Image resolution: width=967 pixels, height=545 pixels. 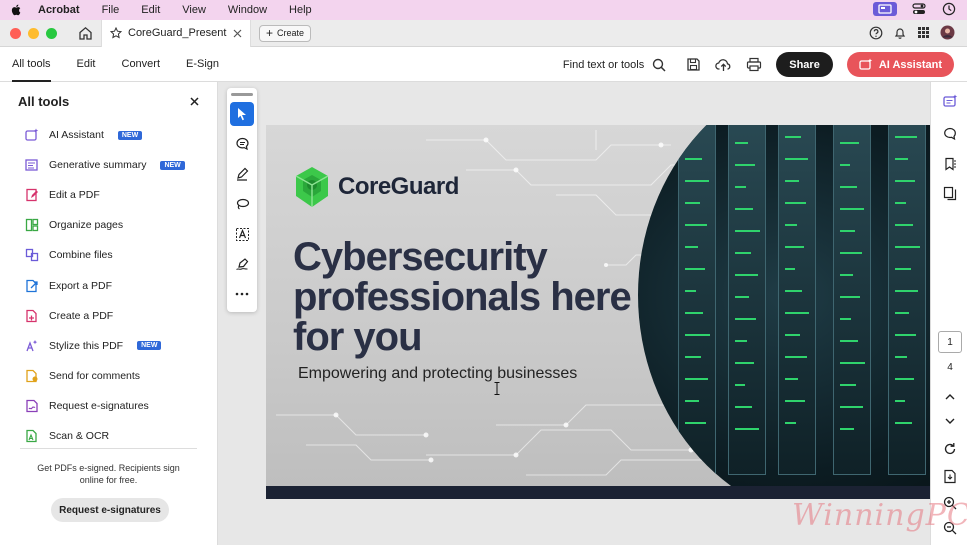 I want to click on coreguard-shield-icon, so click(x=312, y=187).